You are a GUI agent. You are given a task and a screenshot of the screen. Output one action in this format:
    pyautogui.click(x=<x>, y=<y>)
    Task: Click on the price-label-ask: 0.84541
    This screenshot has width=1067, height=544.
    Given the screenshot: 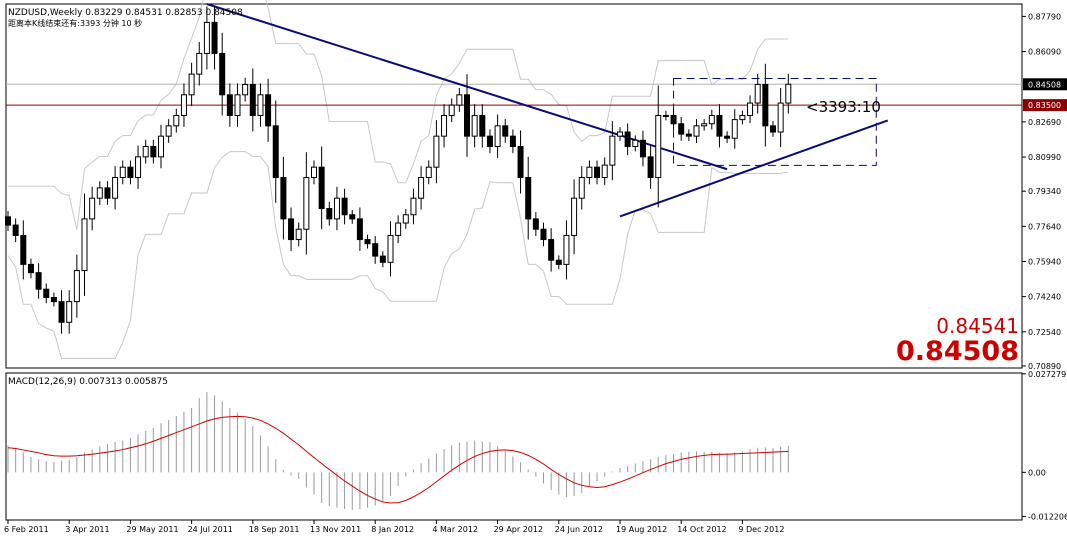 What is the action you would take?
    pyautogui.click(x=977, y=326)
    